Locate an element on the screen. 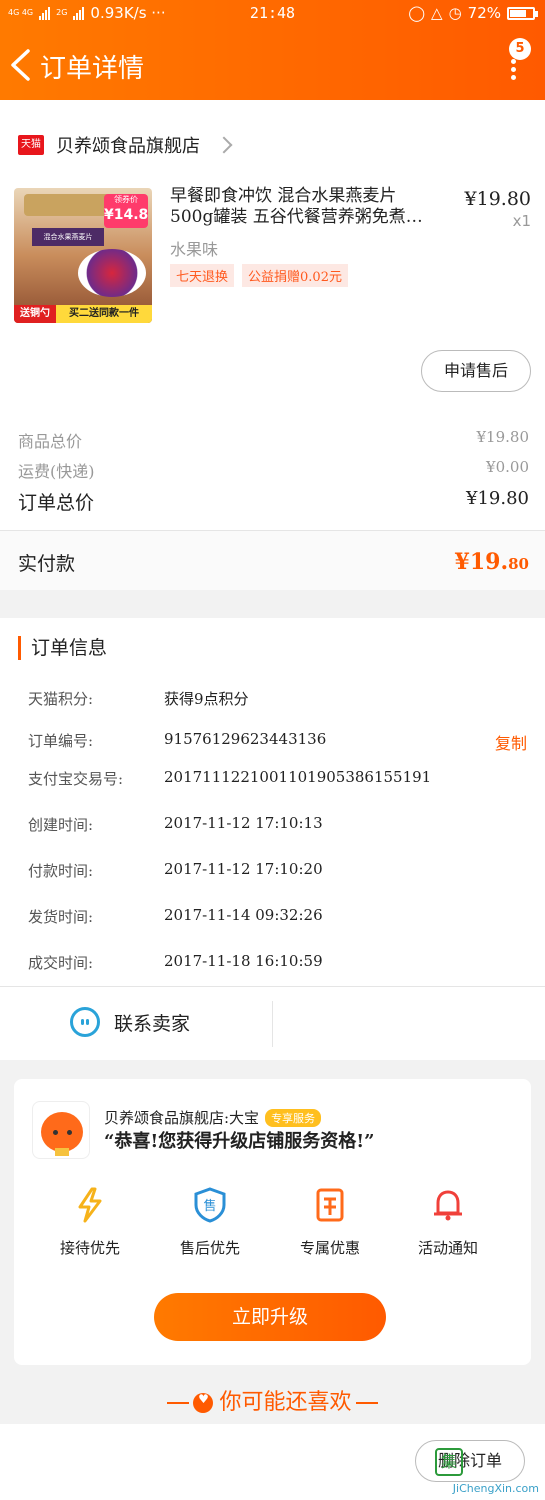 The image size is (545, 1500). info-row-alipay-no: 支付宝交易号: 2017111221001101905386155191 is located at coordinates (277, 779).